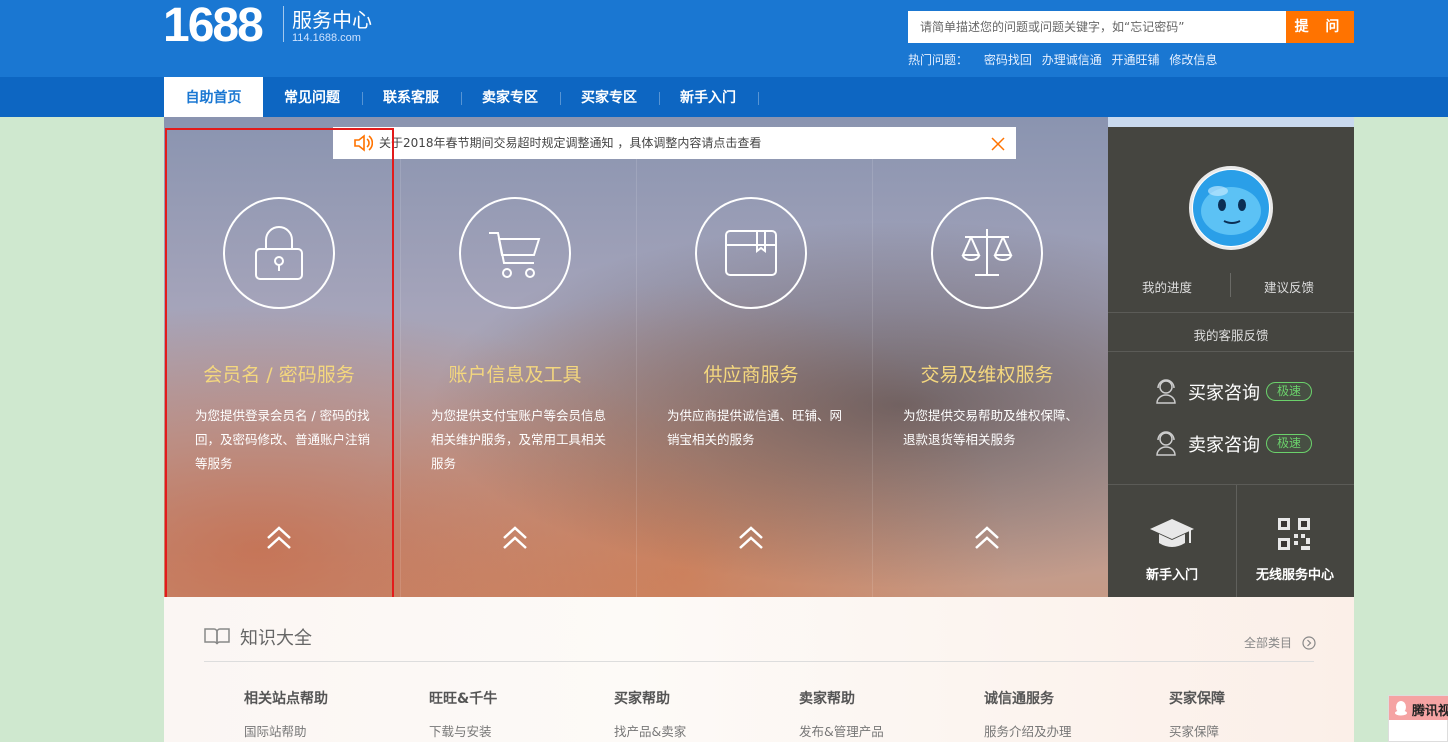  What do you see at coordinates (1019, 698) in the screenshot?
I see `kb-category: 诚信通服务` at bounding box center [1019, 698].